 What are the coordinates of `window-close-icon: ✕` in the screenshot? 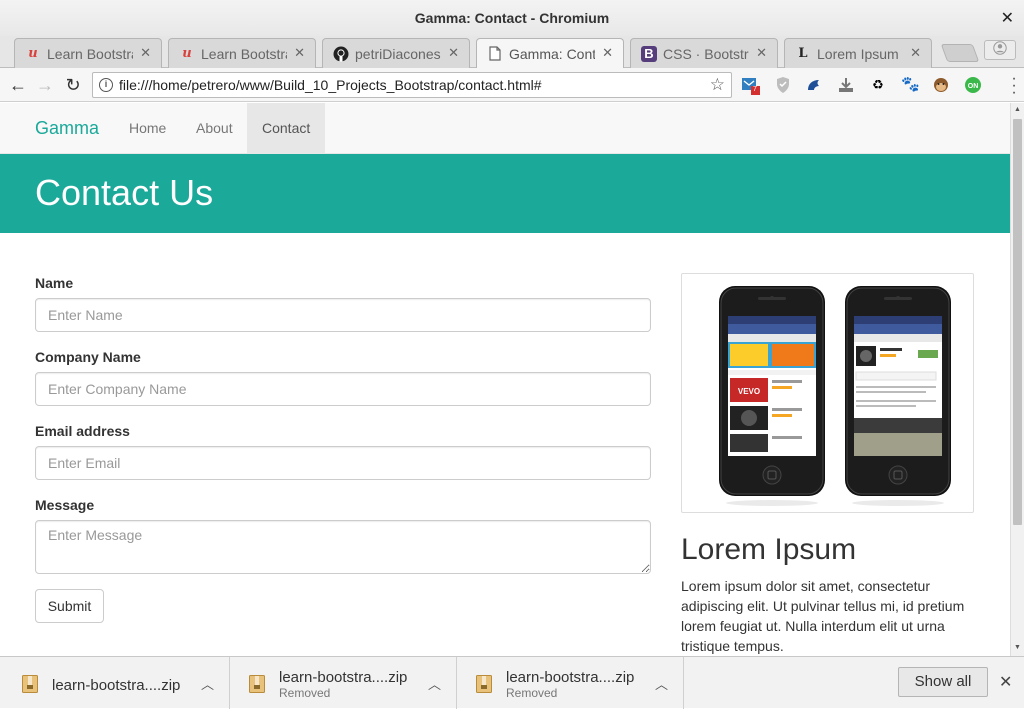 It's located at (1007, 18).